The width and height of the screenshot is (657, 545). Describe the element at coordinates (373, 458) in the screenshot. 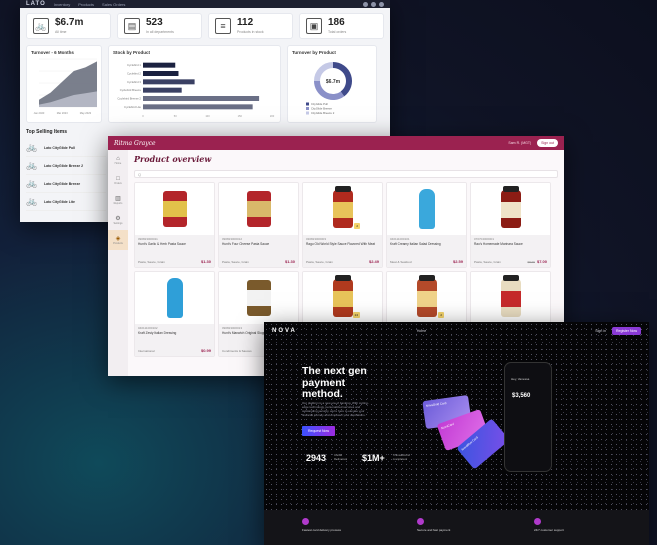

I see `stat-transactions-value: $1M+` at that location.